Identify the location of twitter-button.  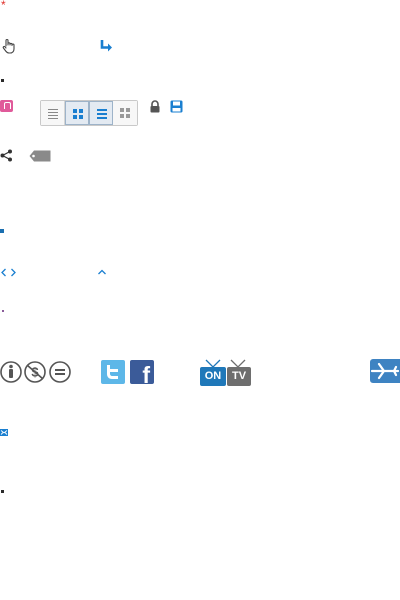
(113, 372).